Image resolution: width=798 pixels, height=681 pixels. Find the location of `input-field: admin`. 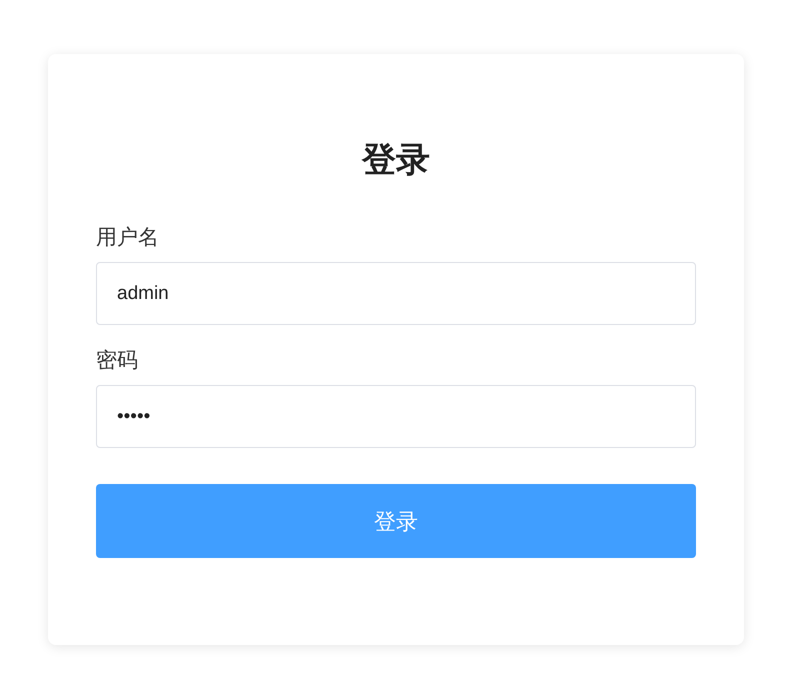

input-field: admin is located at coordinates (396, 293).